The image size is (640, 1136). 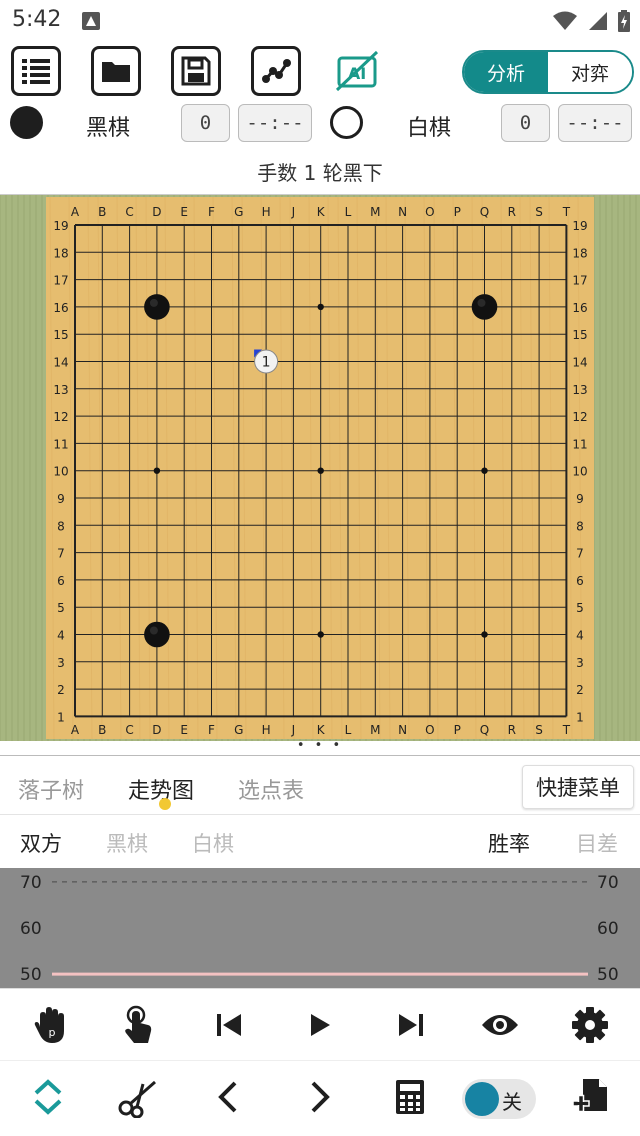 I want to click on y-tick-label-left: 60, so click(x=31, y=929).